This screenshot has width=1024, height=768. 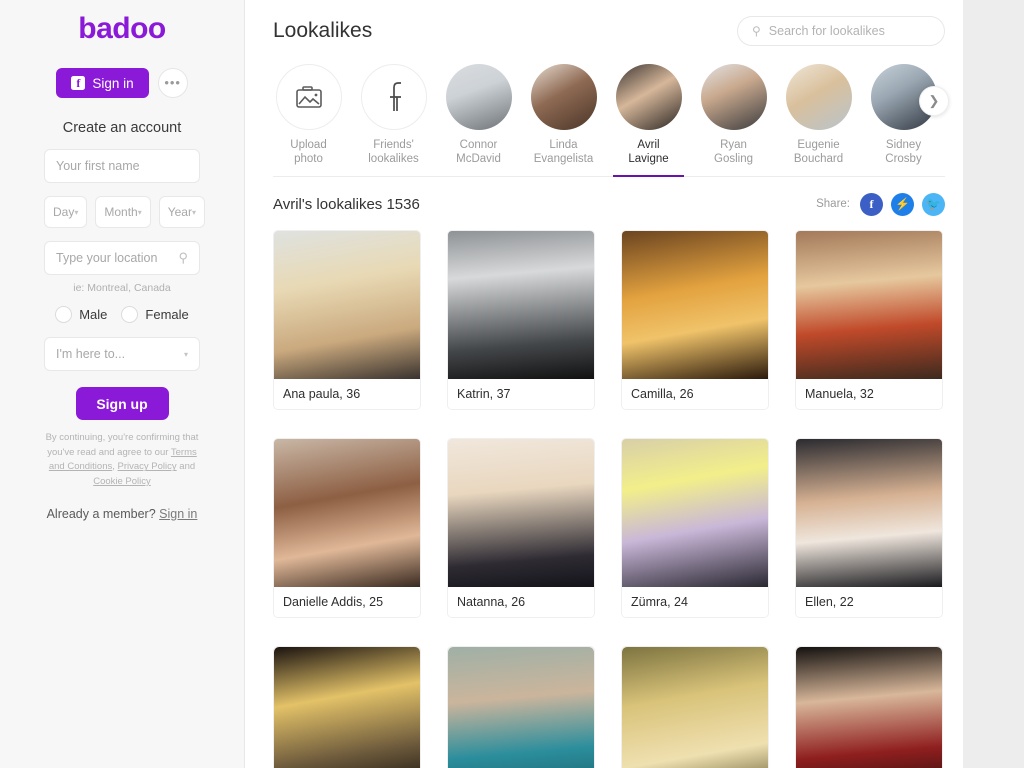 I want to click on first-name-input, so click(x=122, y=166).